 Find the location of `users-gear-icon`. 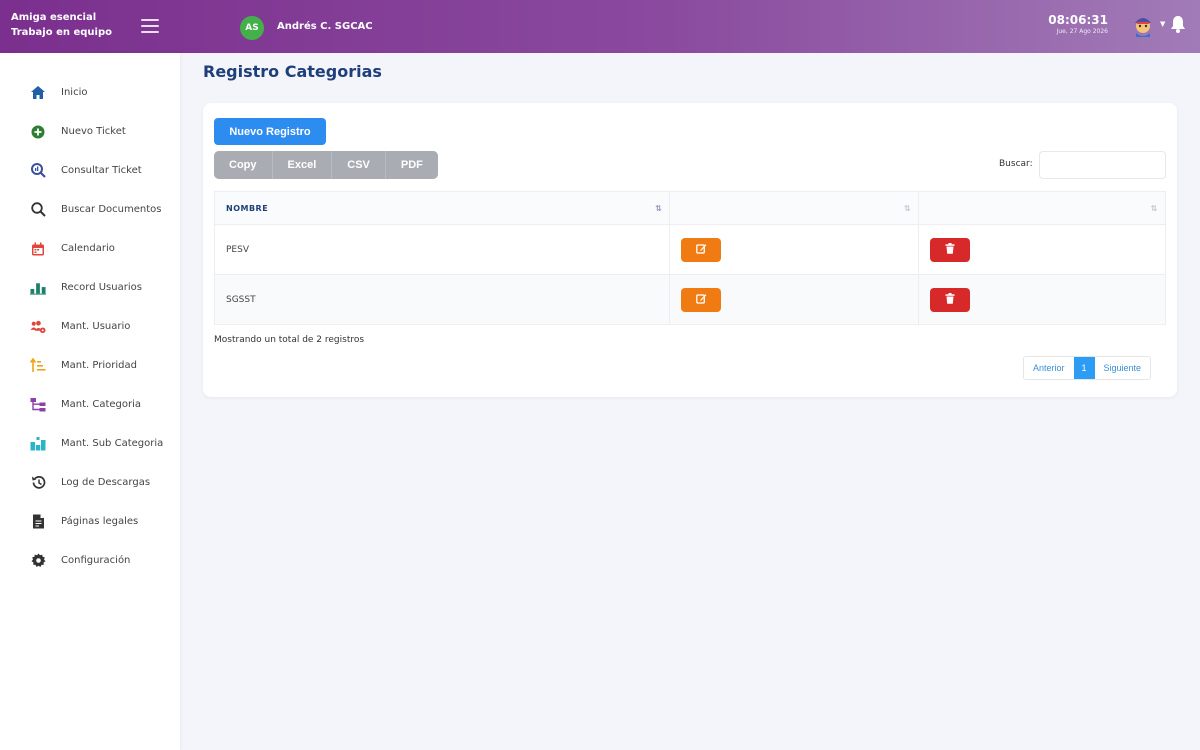

users-gear-icon is located at coordinates (38, 327).